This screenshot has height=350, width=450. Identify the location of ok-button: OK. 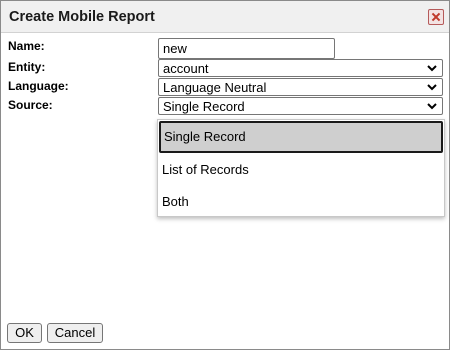
(24, 333).